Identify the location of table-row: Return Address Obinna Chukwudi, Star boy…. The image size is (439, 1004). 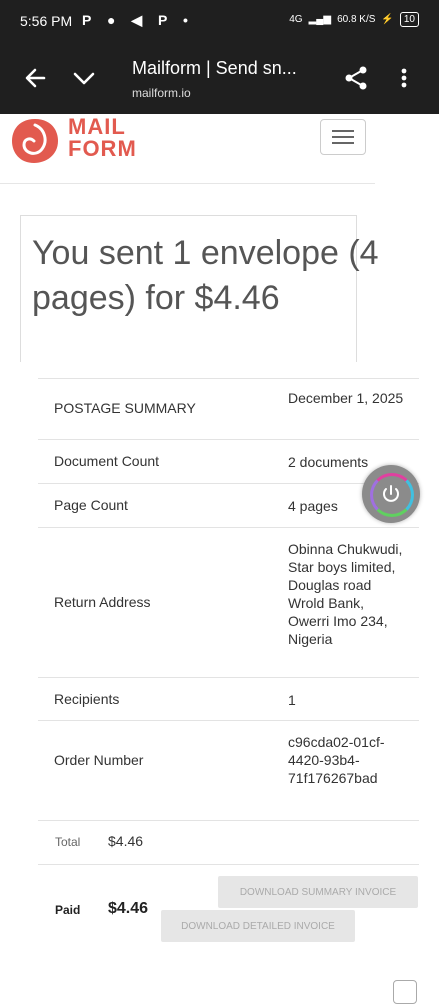
(228, 602).